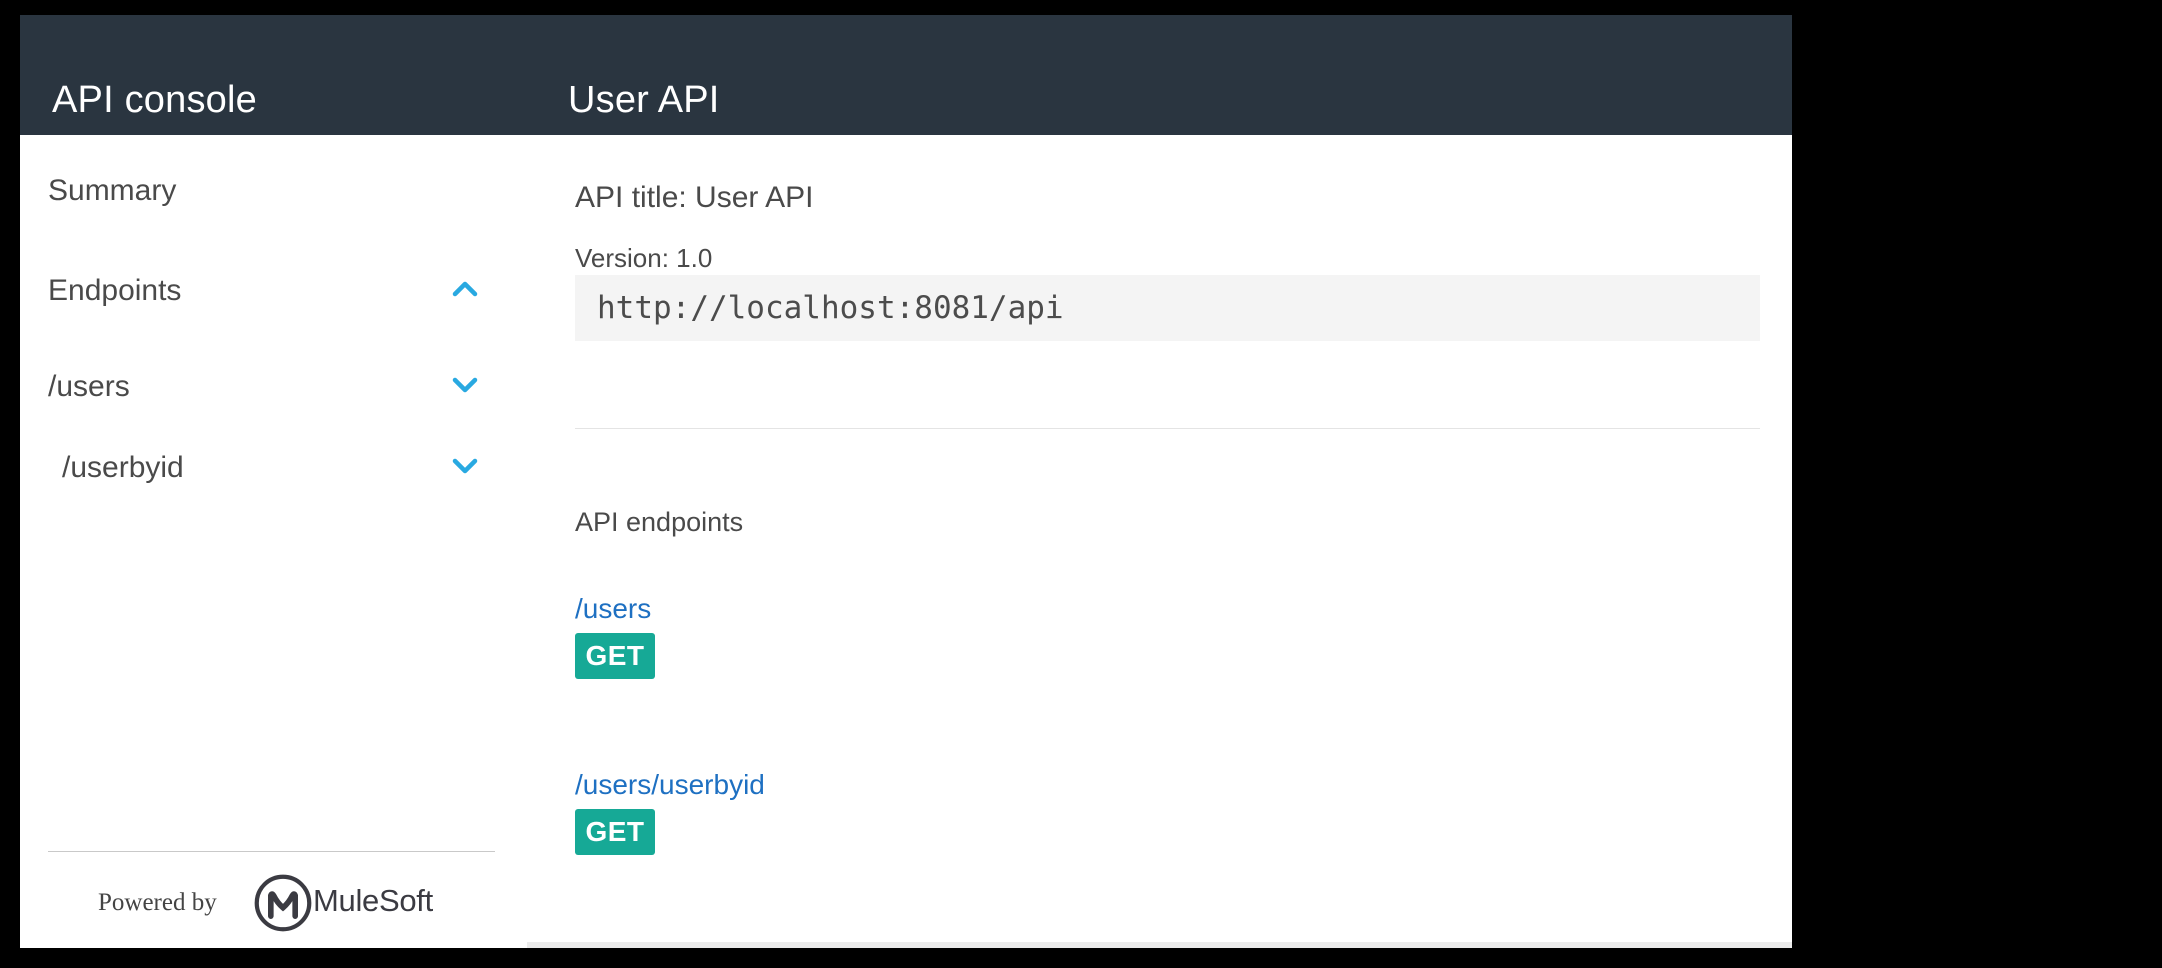  Describe the element at coordinates (659, 522) in the screenshot. I see `api-endpoints-heading: API endpoints` at that location.